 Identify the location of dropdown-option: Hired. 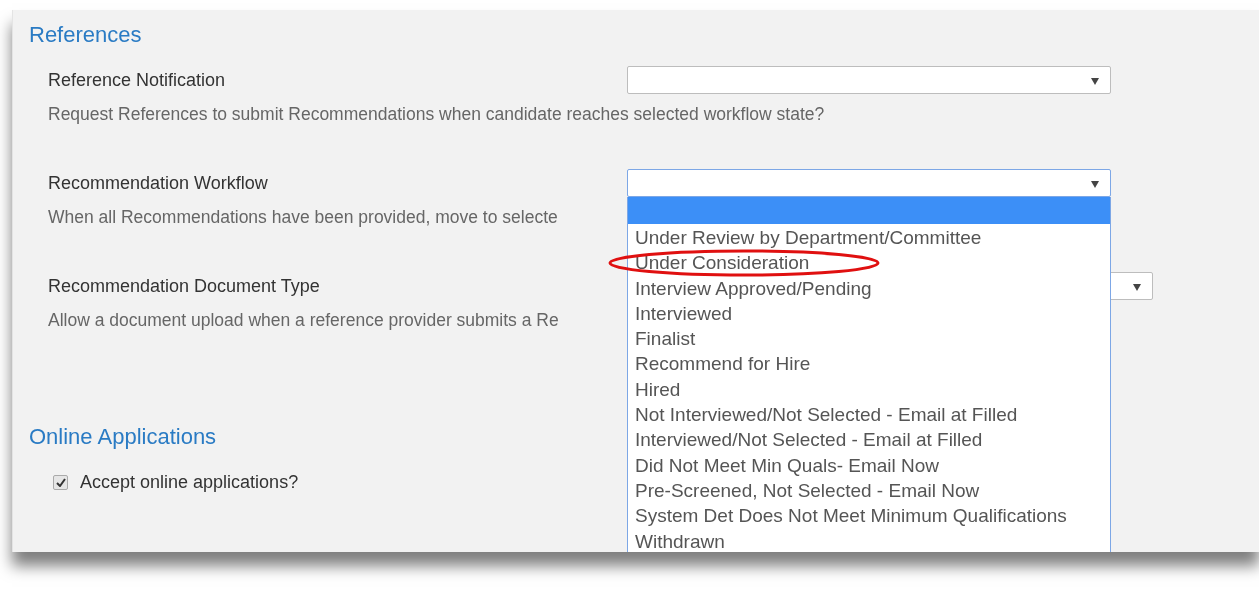
(869, 389).